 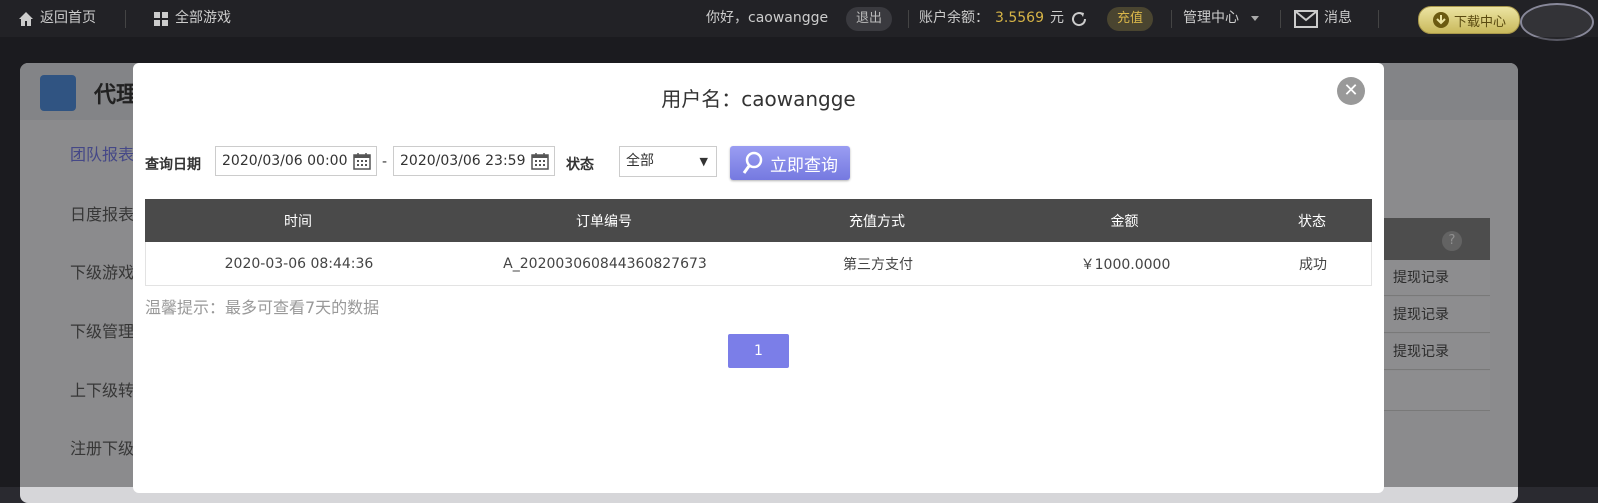 I want to click on end-date-value: 2020/03/06 23:59, so click(x=463, y=161).